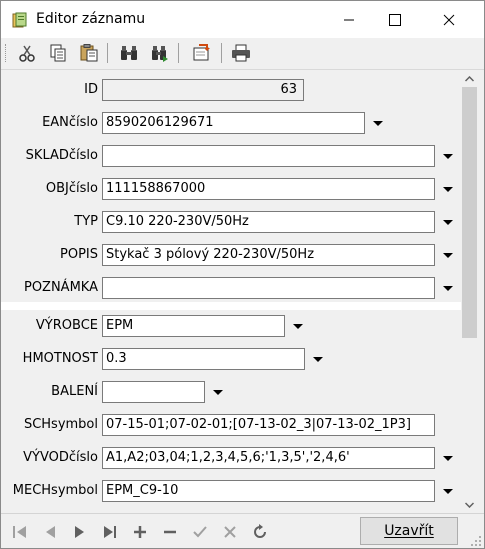 This screenshot has width=485, height=549. I want to click on binoculars-icon, so click(129, 53).